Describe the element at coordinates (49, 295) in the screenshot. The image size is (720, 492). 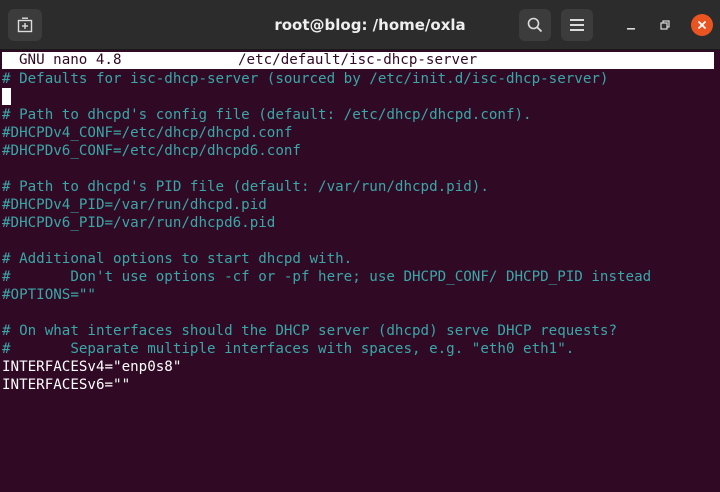
I see `file-line: #OPTIONS=""` at that location.